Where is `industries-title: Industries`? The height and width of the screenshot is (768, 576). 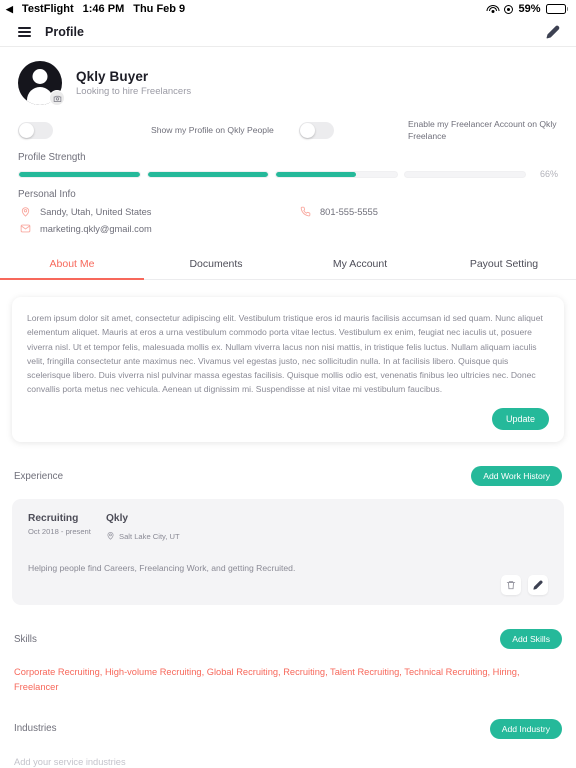
industries-title: Industries is located at coordinates (35, 729).